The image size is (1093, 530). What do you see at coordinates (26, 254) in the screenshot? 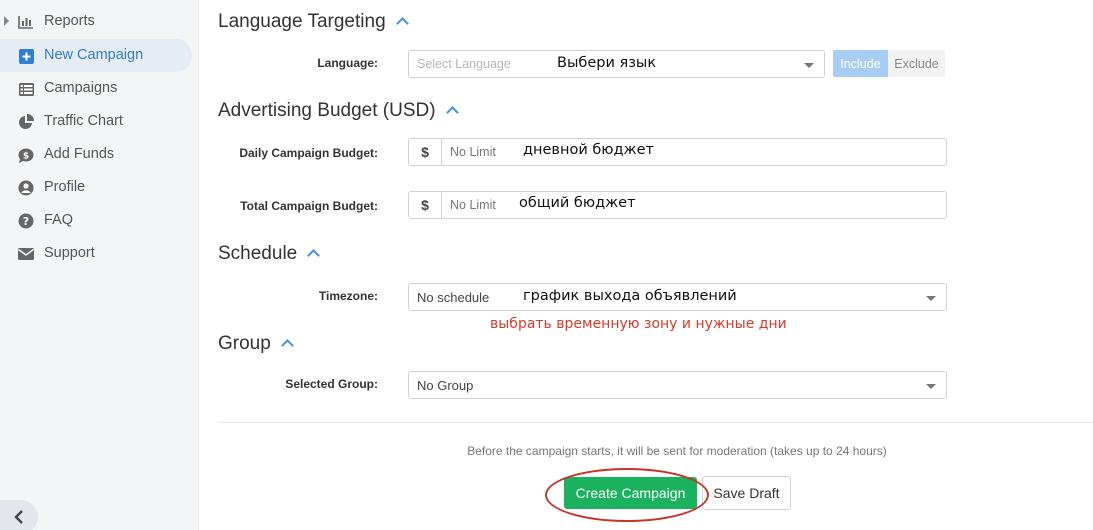
I see `envelope-icon` at bounding box center [26, 254].